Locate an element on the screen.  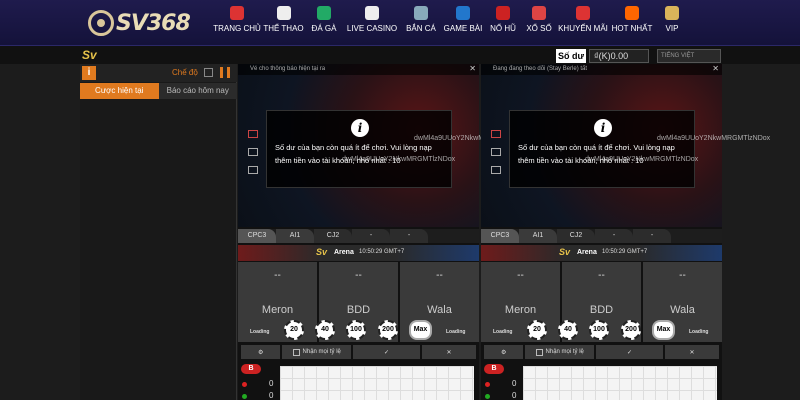
green-dot-icon is located at coordinates (244, 396).